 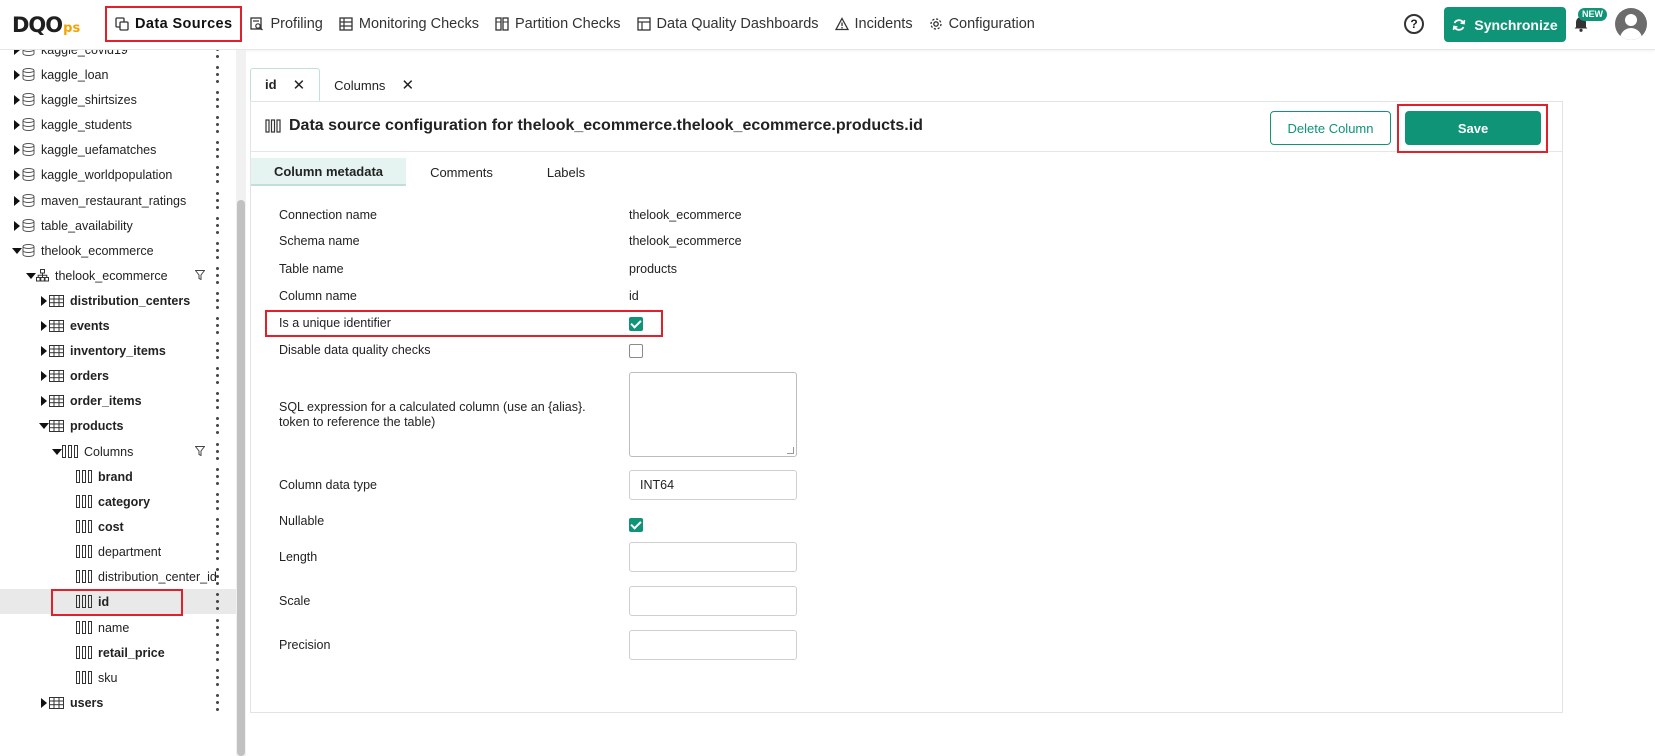 What do you see at coordinates (713, 485) in the screenshot?
I see `data-type-field: INT64` at bounding box center [713, 485].